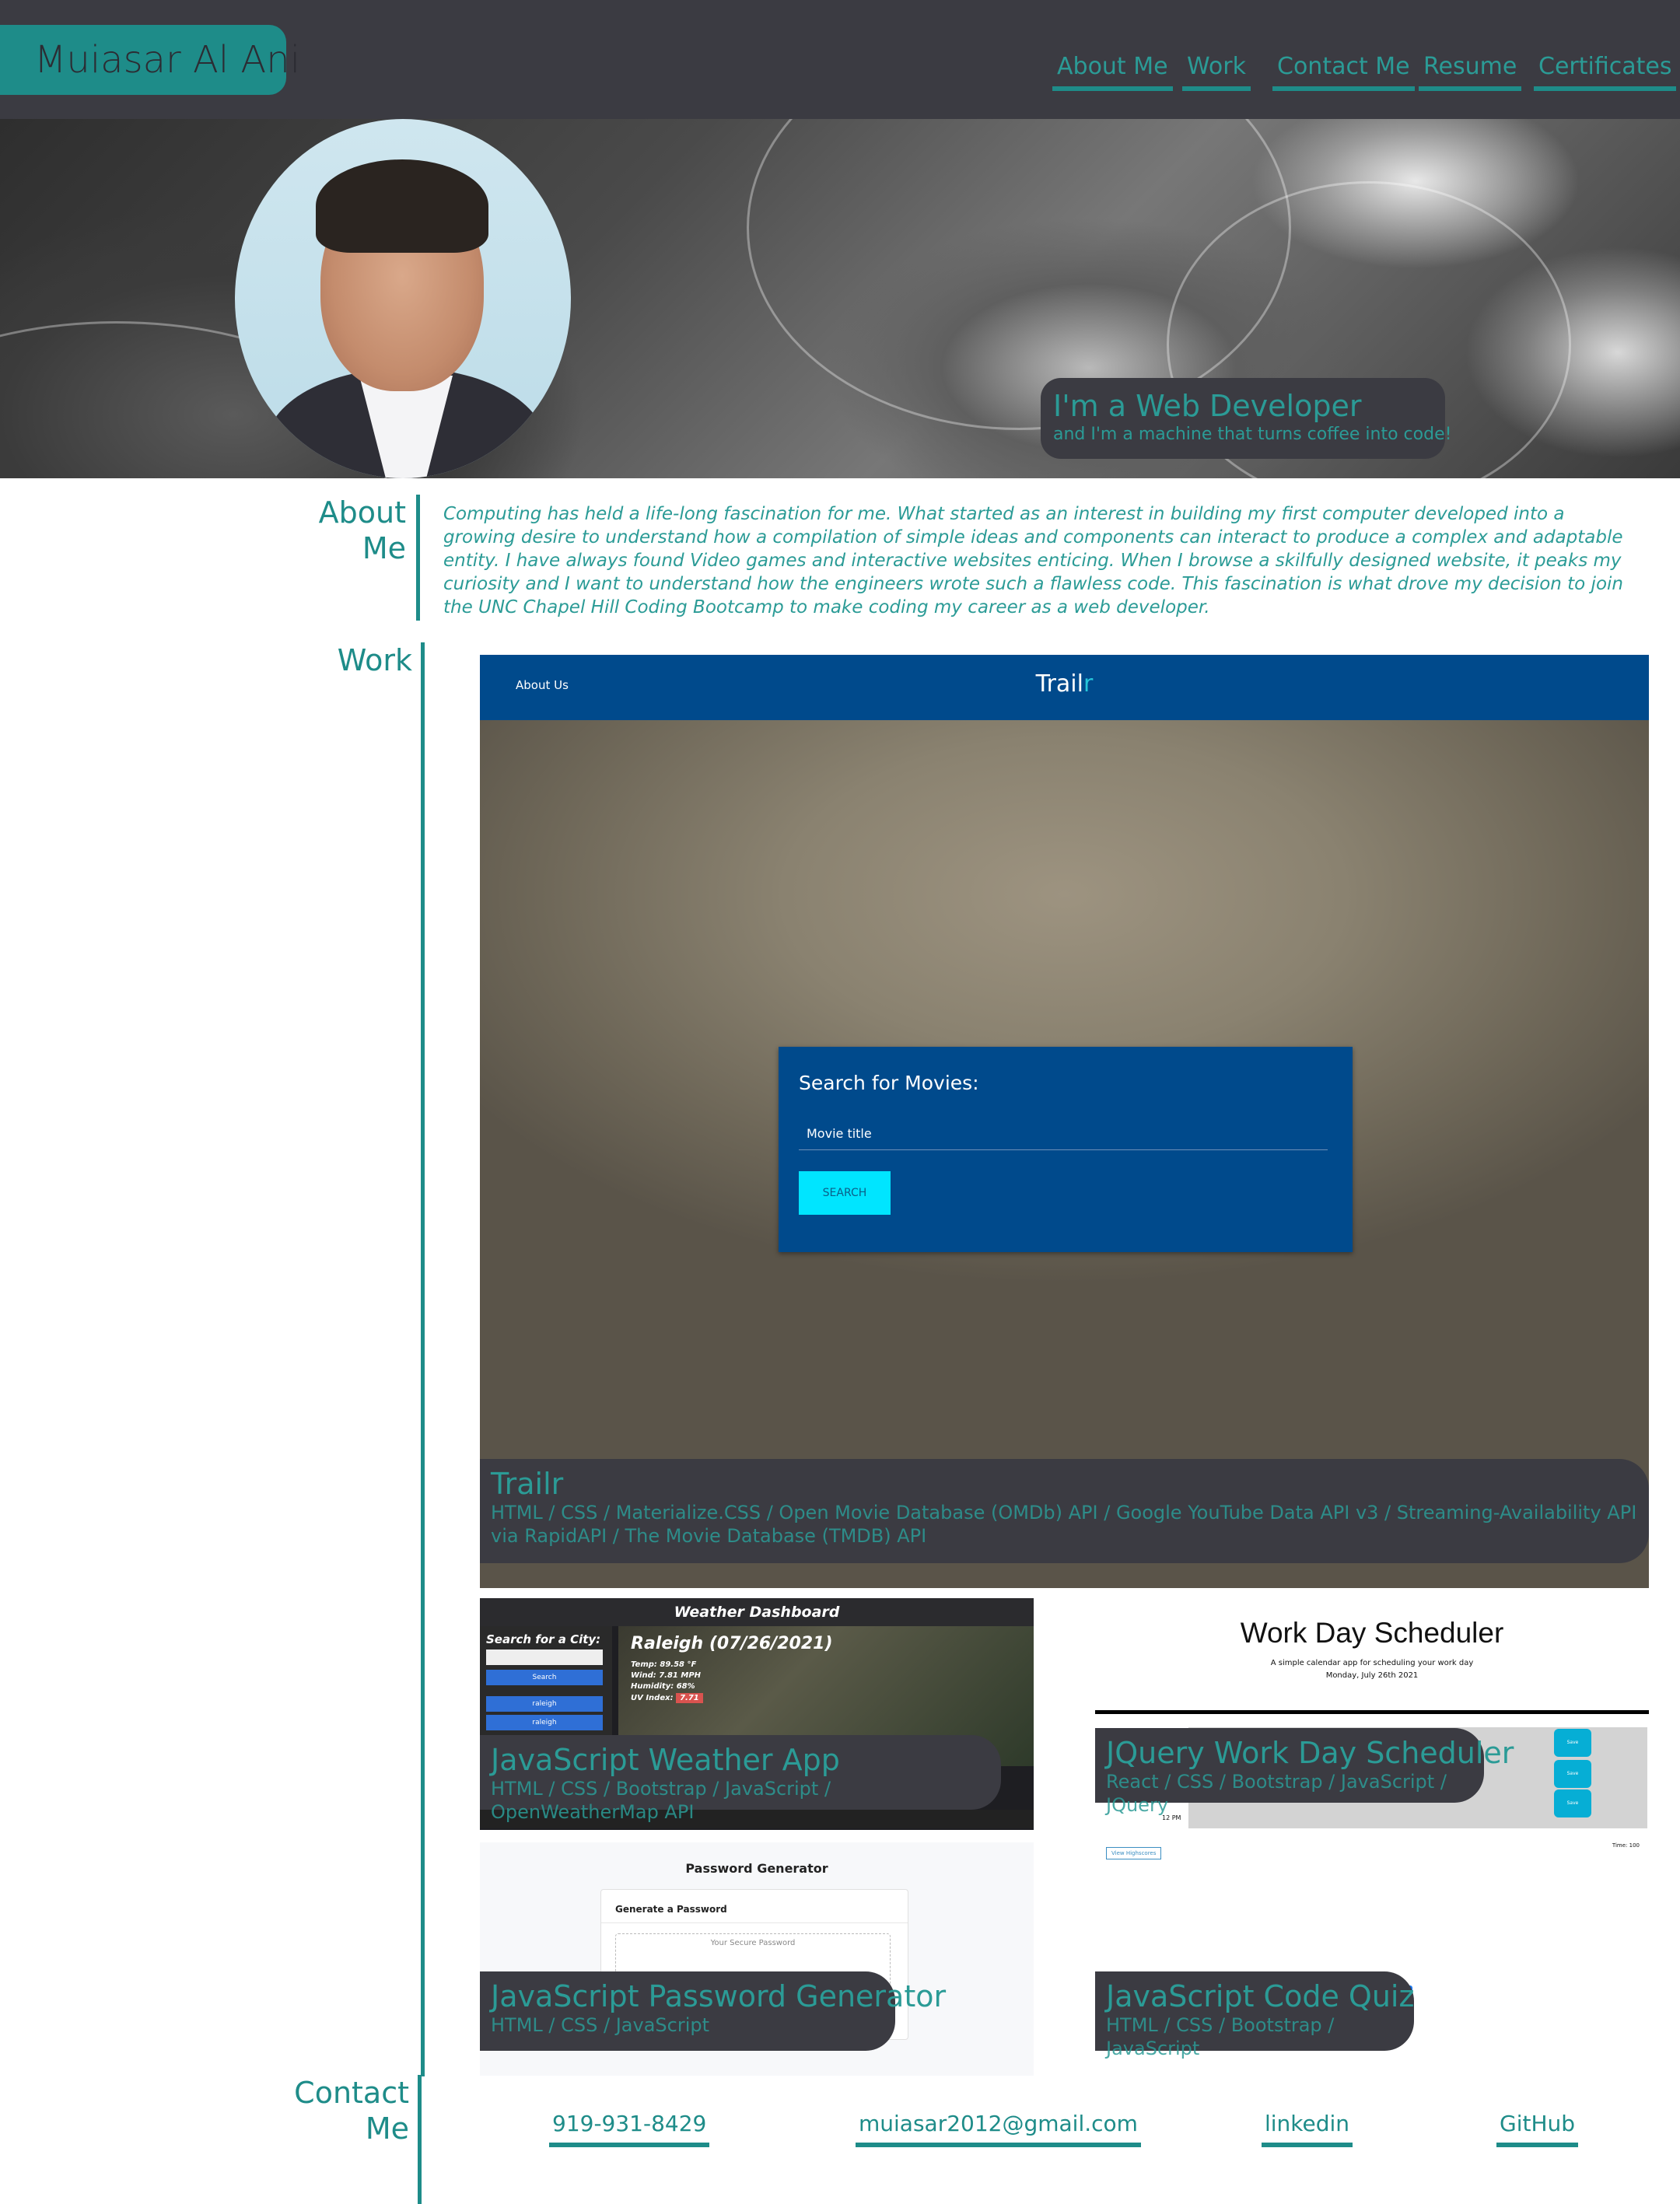  What do you see at coordinates (1216, 70) in the screenshot?
I see `nav-work: Work` at bounding box center [1216, 70].